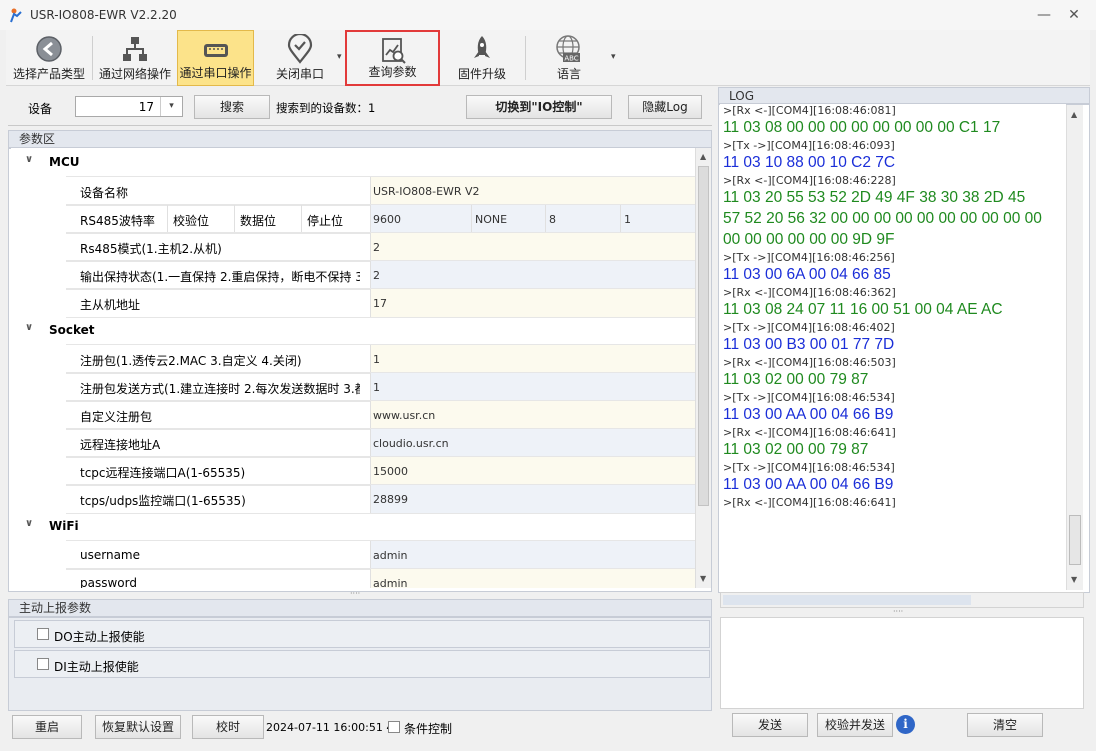  What do you see at coordinates (47, 727) in the screenshot?
I see `restart-button: 重启` at bounding box center [47, 727].